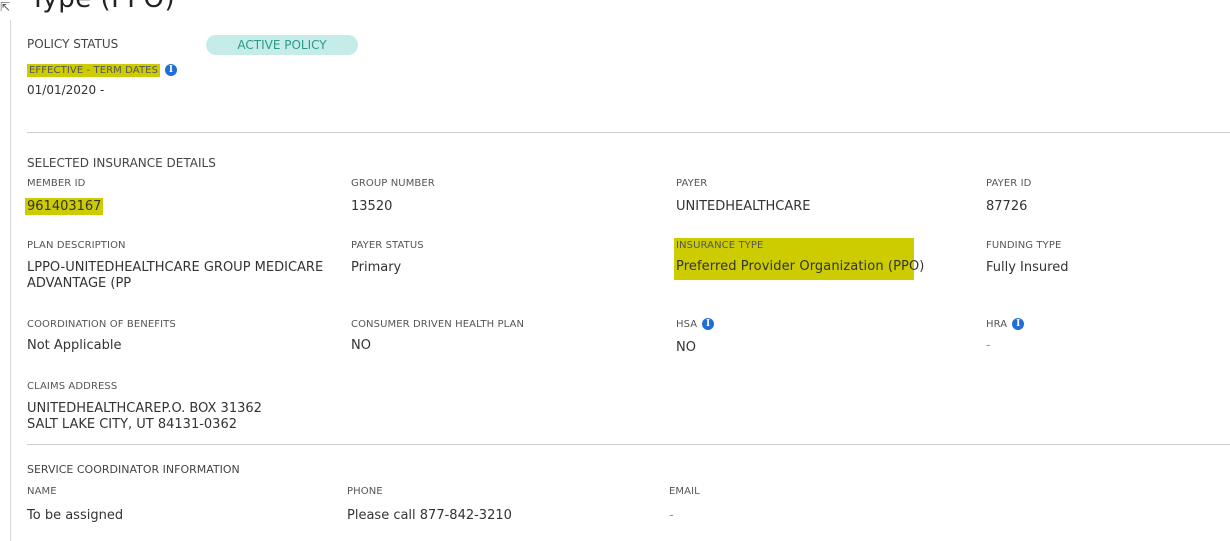  I want to click on payer-status-label: PAYER STATUS, so click(387, 245).